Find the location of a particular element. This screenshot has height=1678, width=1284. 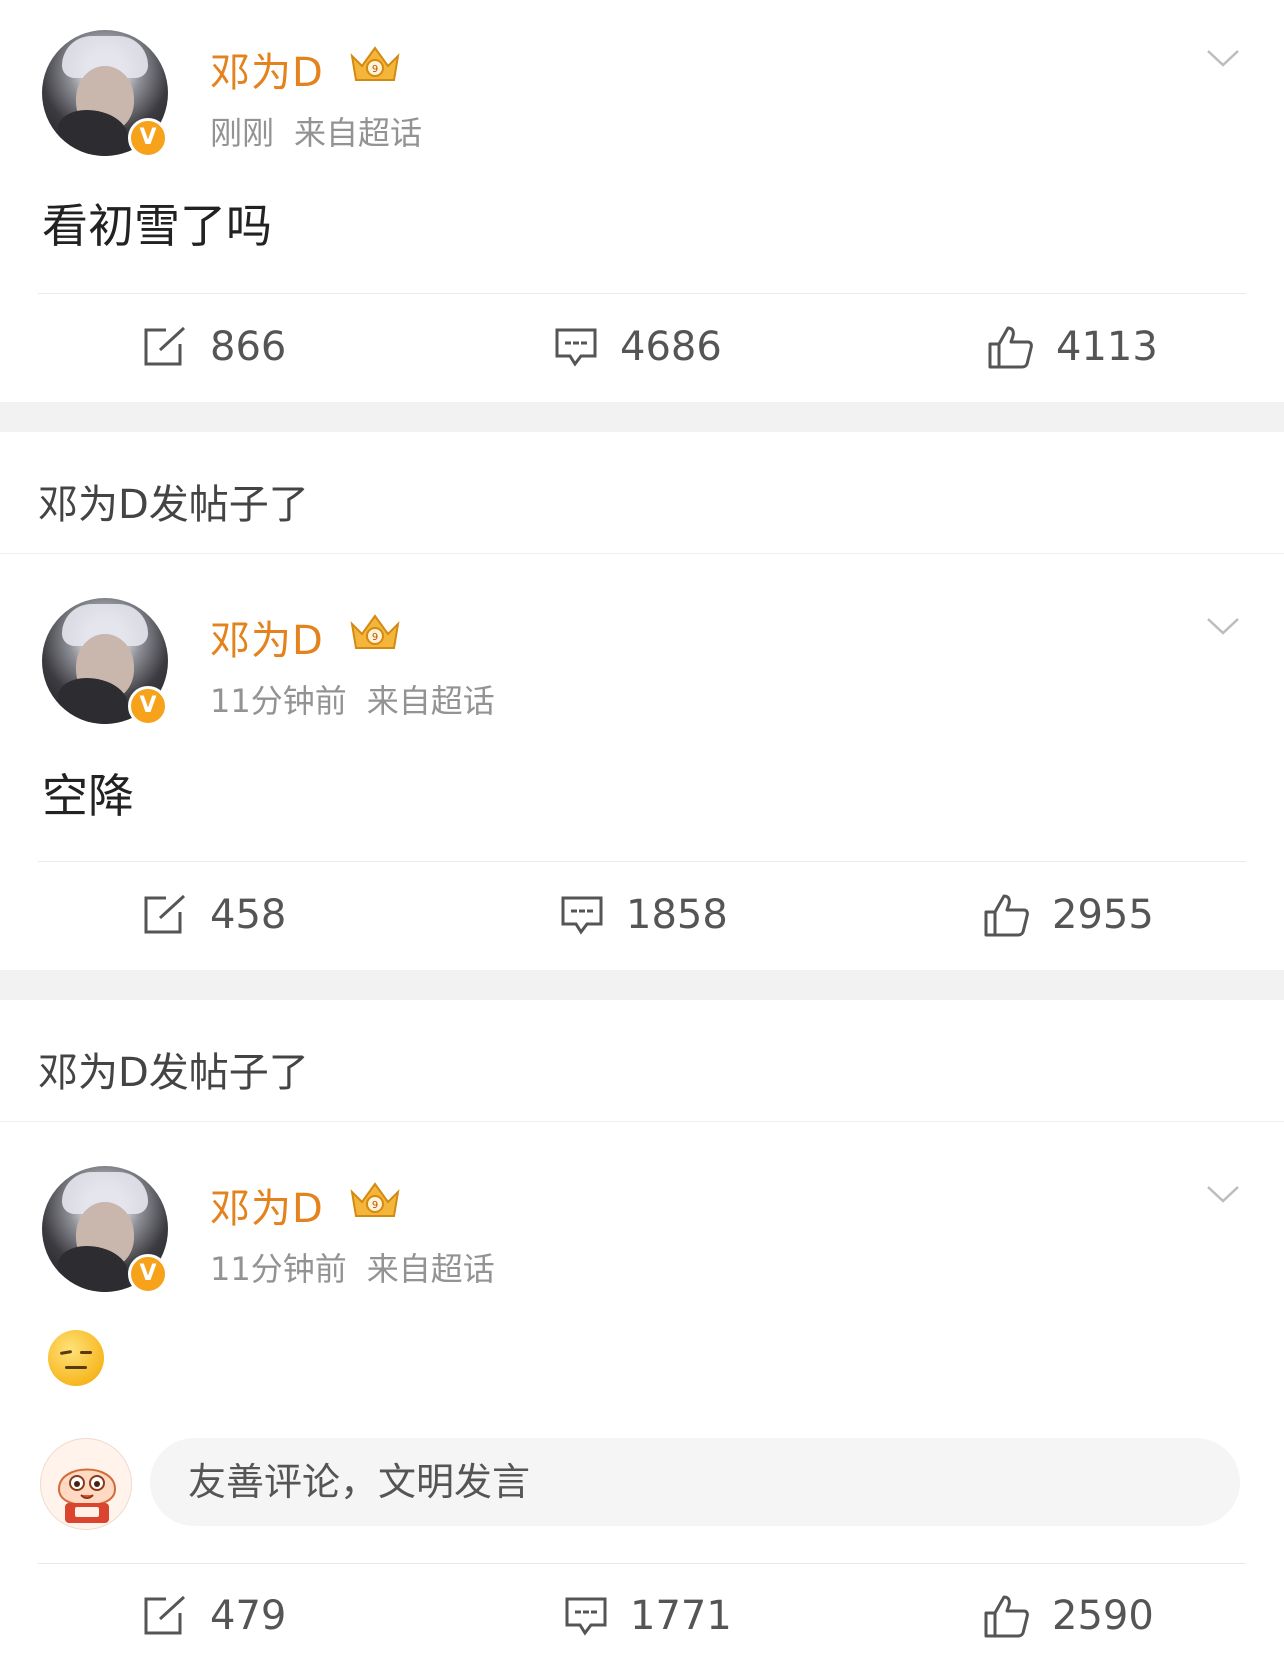

comment-input: 友善评论，文明发言 is located at coordinates (695, 1482).